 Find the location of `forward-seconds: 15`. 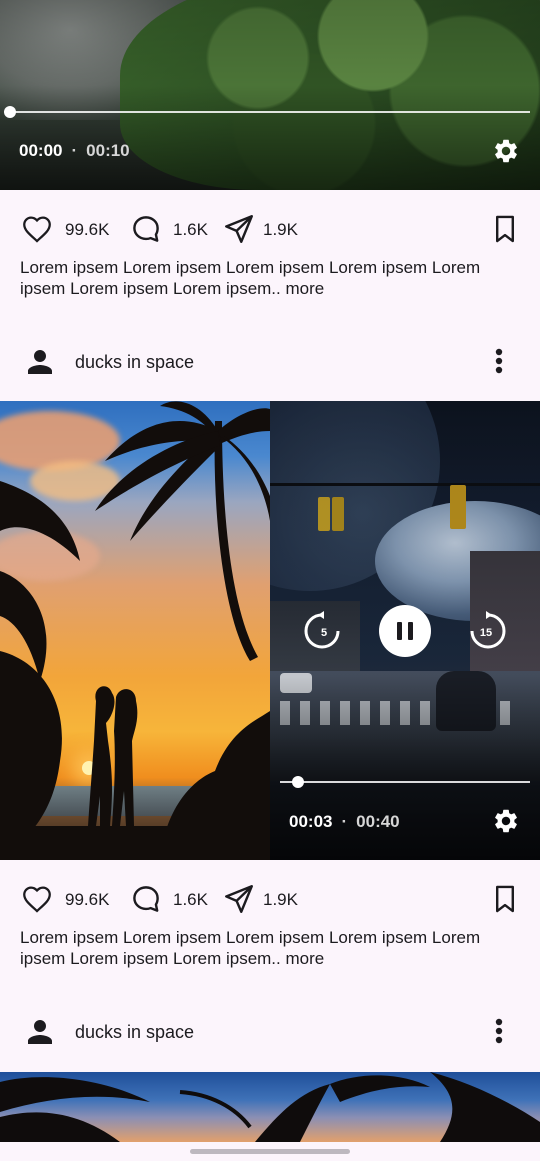

forward-seconds: 15 is located at coordinates (486, 633).